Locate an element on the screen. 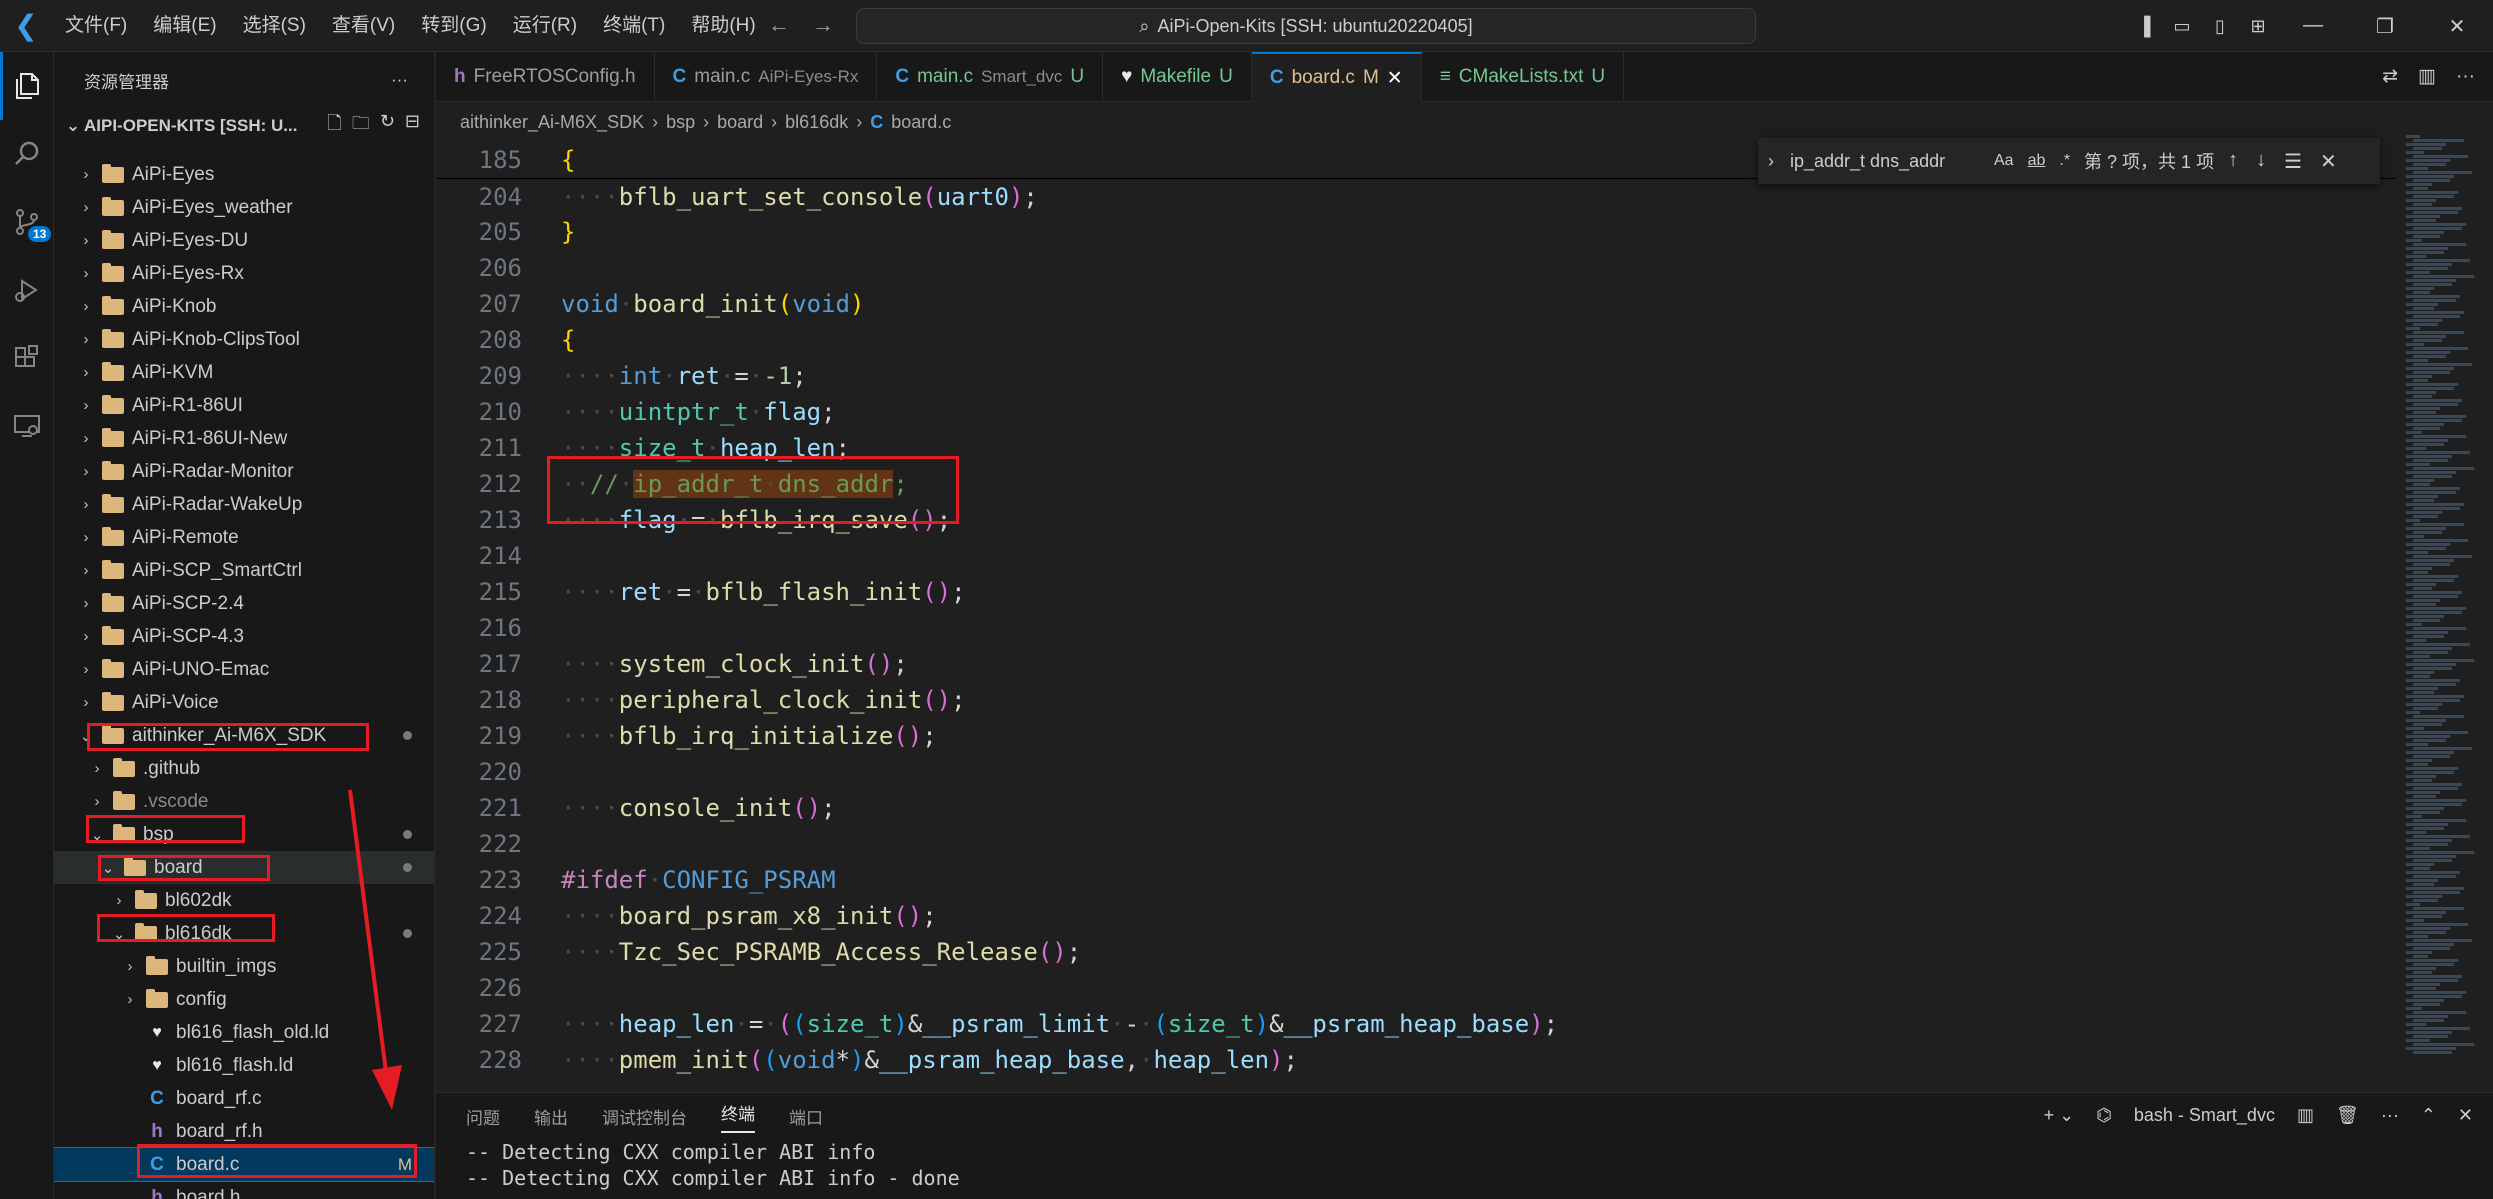 Image resolution: width=2493 pixels, height=1199 pixels. chevron-right-icon: › is located at coordinates (86, 207).